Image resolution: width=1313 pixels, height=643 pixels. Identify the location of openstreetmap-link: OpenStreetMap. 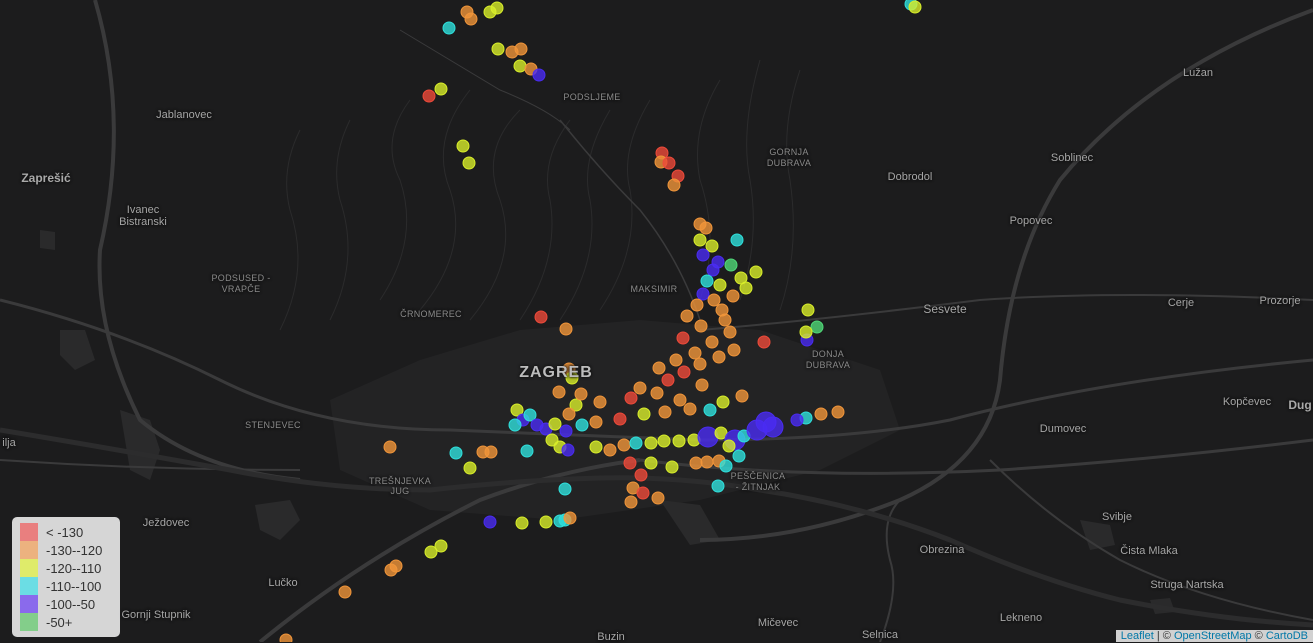
(1213, 636).